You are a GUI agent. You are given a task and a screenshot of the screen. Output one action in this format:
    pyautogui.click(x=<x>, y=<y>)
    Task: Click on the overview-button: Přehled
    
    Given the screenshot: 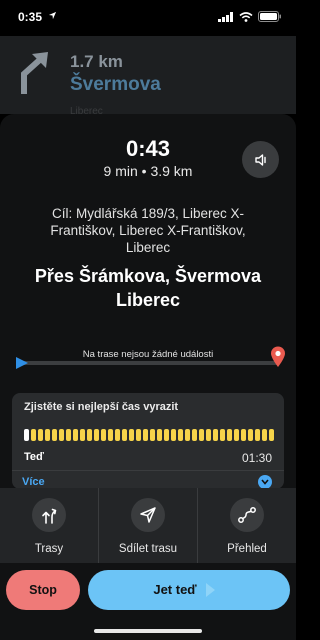 What is the action you would take?
    pyautogui.click(x=247, y=525)
    